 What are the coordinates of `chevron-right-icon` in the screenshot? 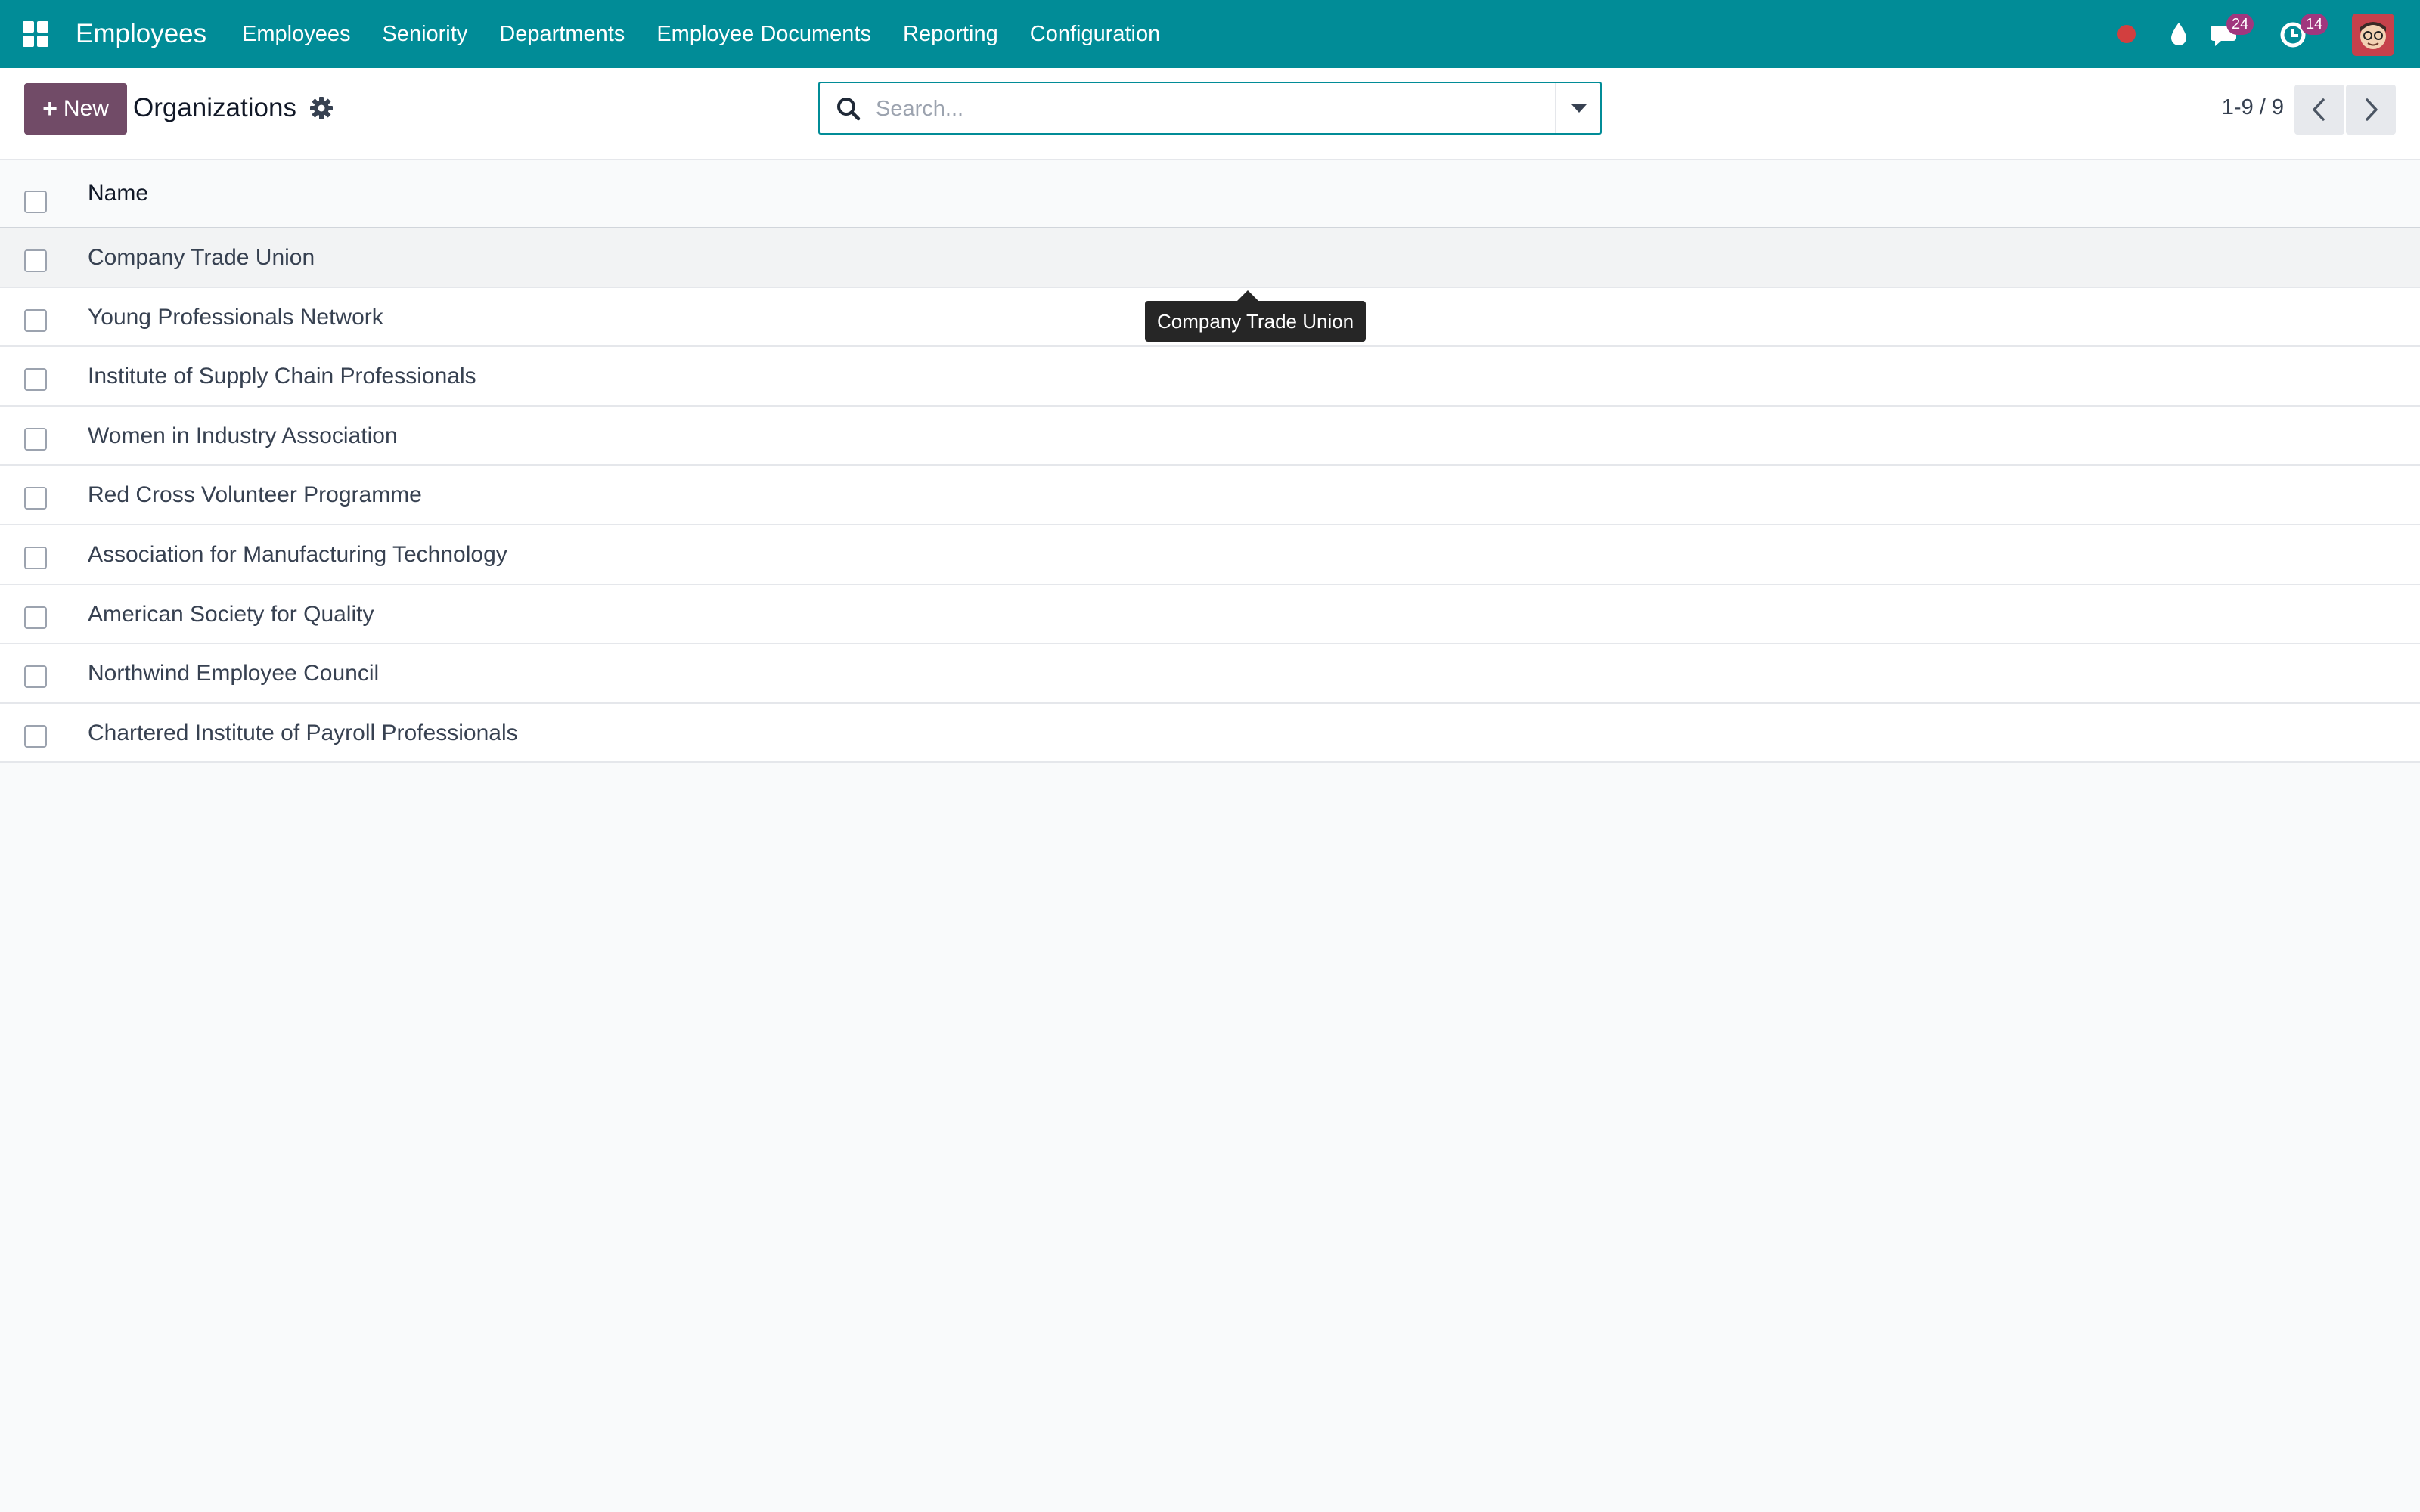 It's located at (2372, 109).